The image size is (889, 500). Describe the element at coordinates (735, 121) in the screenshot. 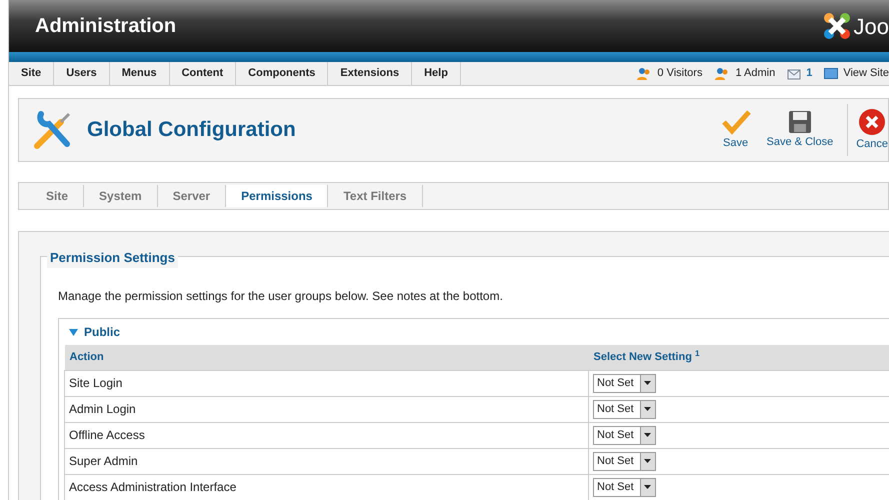

I see `checkmark-icon` at that location.